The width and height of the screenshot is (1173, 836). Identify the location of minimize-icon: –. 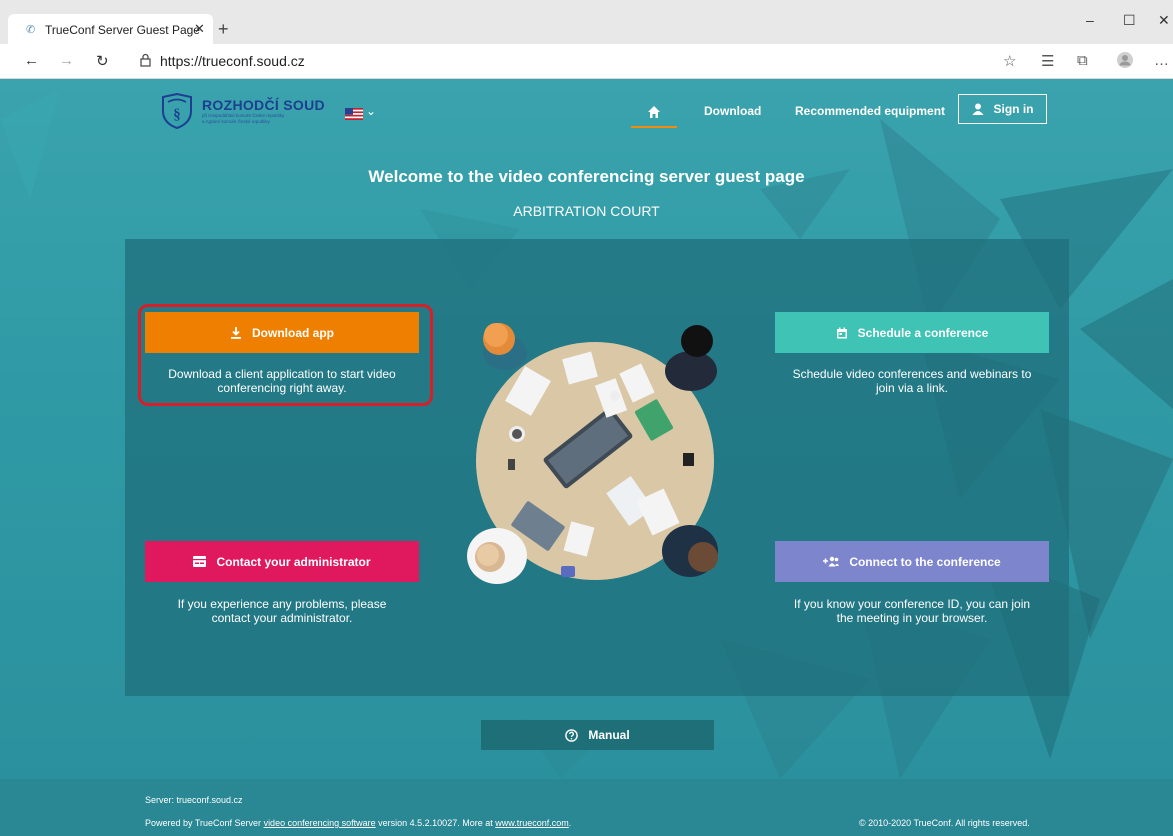
(1090, 20).